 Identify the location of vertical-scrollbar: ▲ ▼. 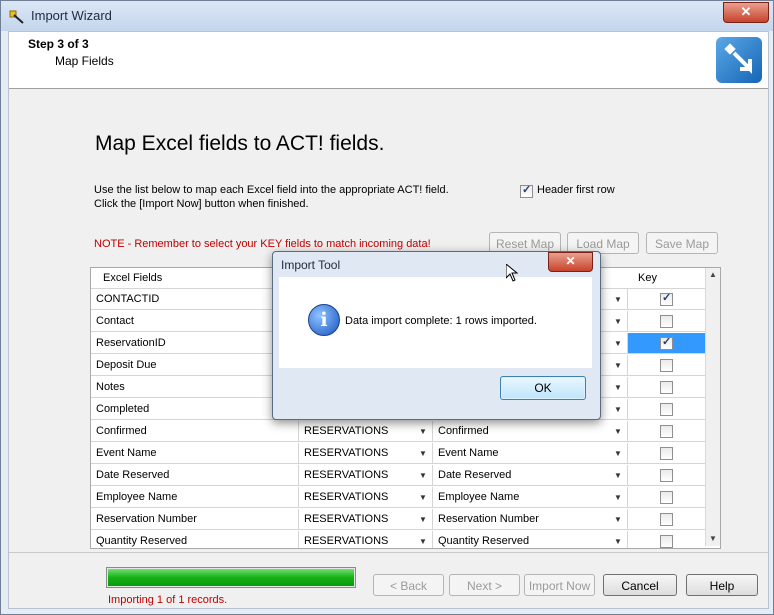
(712, 407).